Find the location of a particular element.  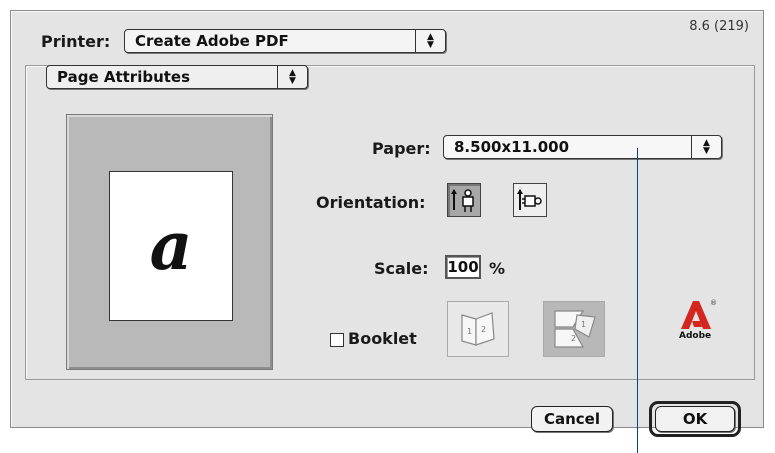

cancel-button: Cancel is located at coordinates (572, 419).